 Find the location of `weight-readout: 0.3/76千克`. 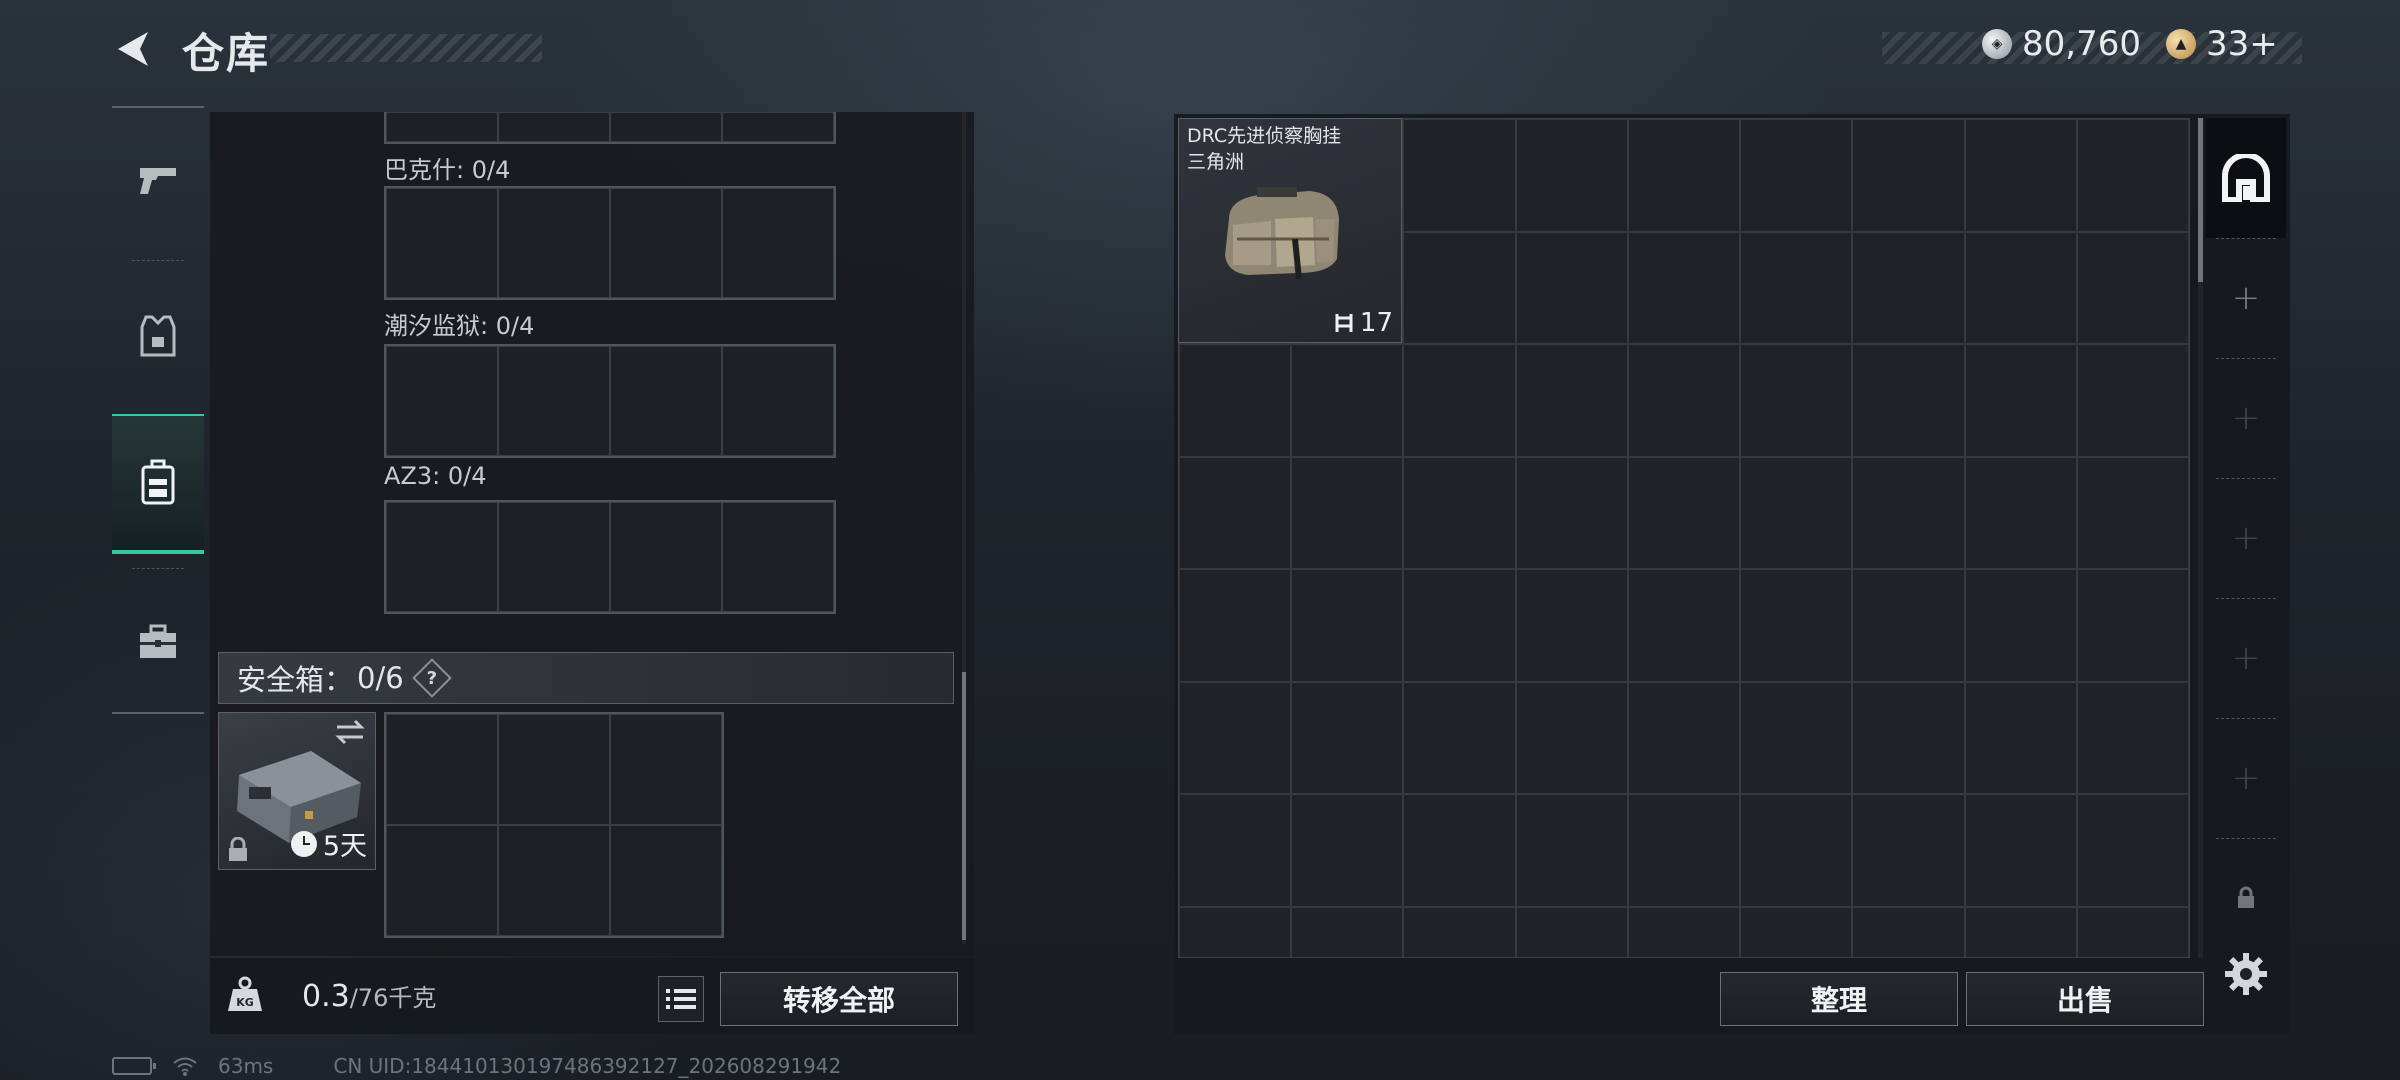

weight-readout: 0.3/76千克 is located at coordinates (369, 996).